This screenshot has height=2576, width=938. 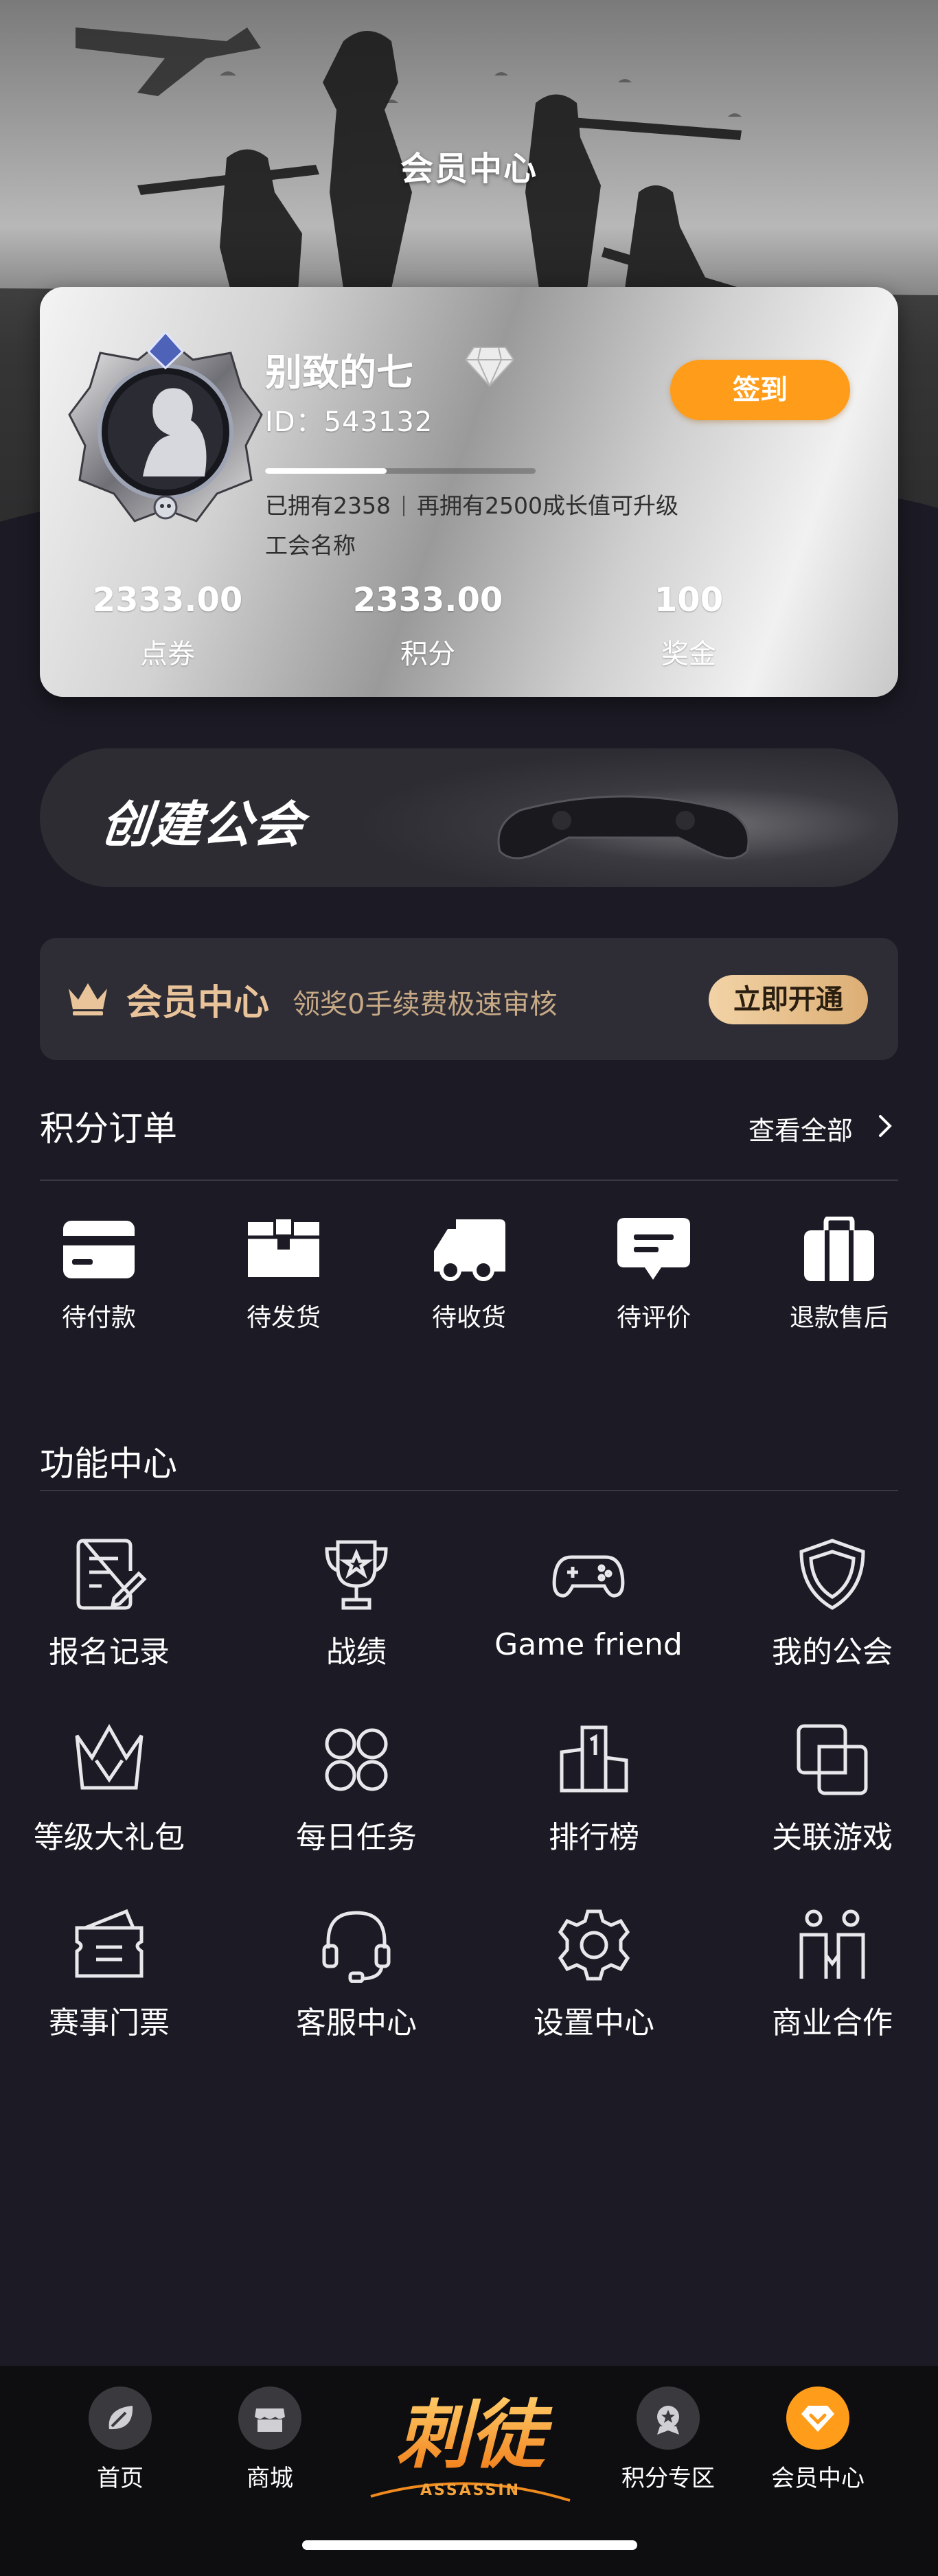 I want to click on func-leaderboard: 排行榜, so click(x=594, y=1789).